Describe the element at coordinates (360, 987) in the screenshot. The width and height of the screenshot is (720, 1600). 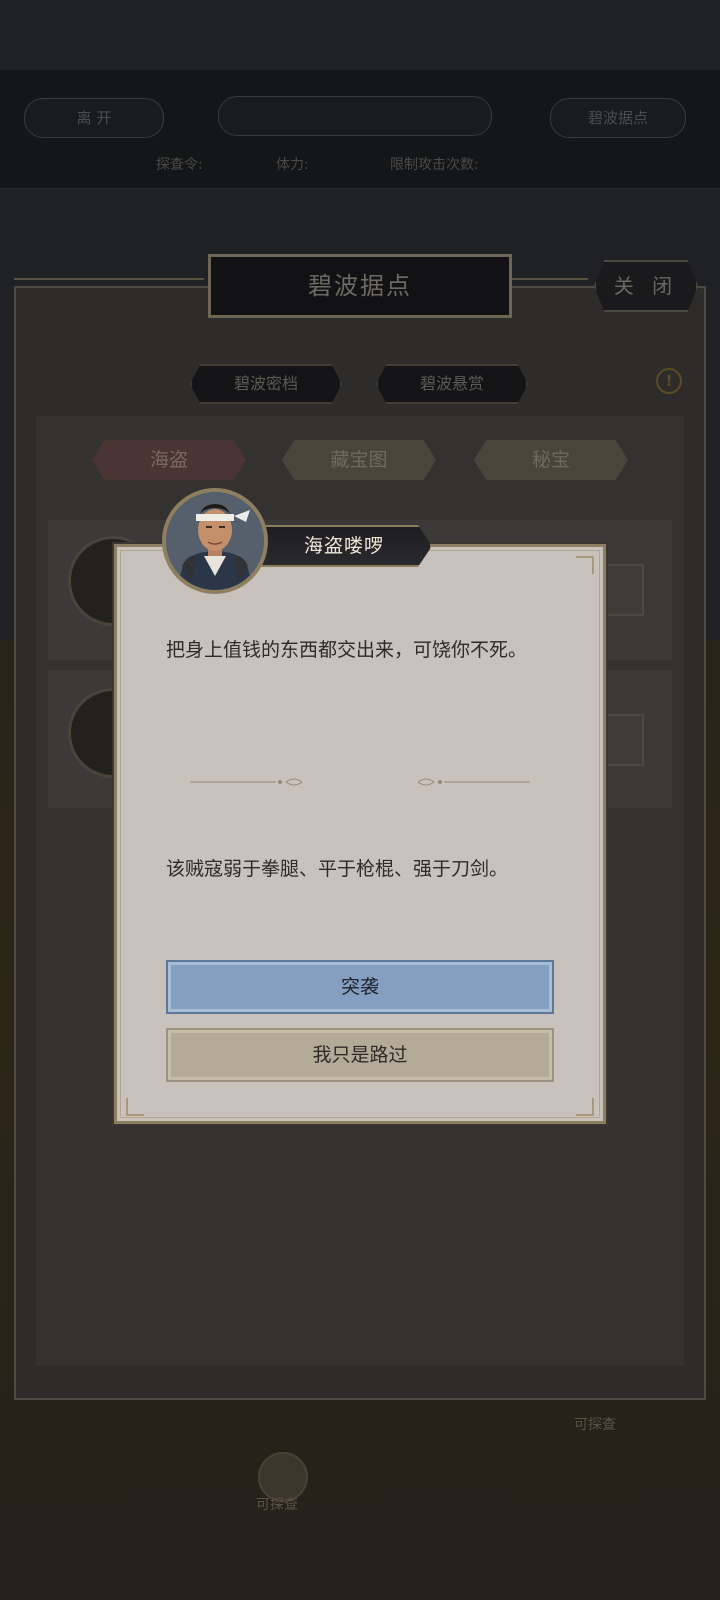
I see `attack-button: 突袭` at that location.